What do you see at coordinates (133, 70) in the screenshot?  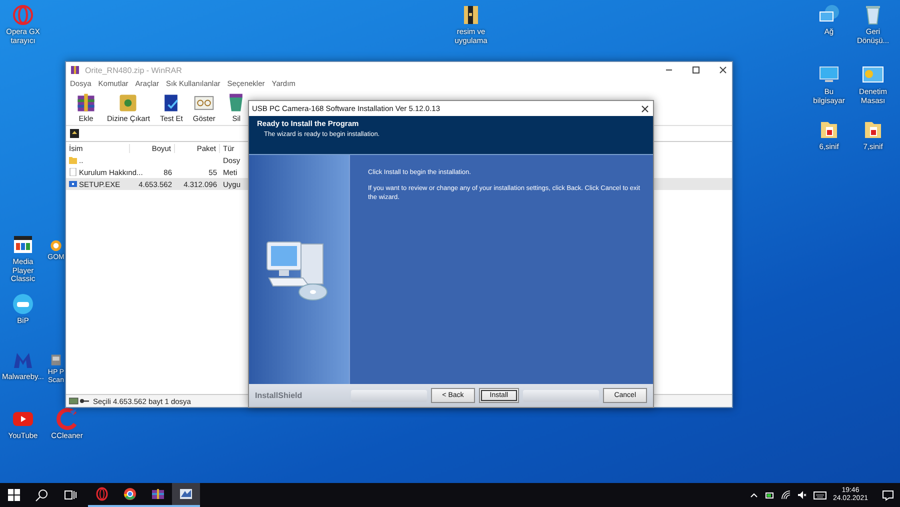 I see `window-title: Orite_RN480.zip - WinRAR` at bounding box center [133, 70].